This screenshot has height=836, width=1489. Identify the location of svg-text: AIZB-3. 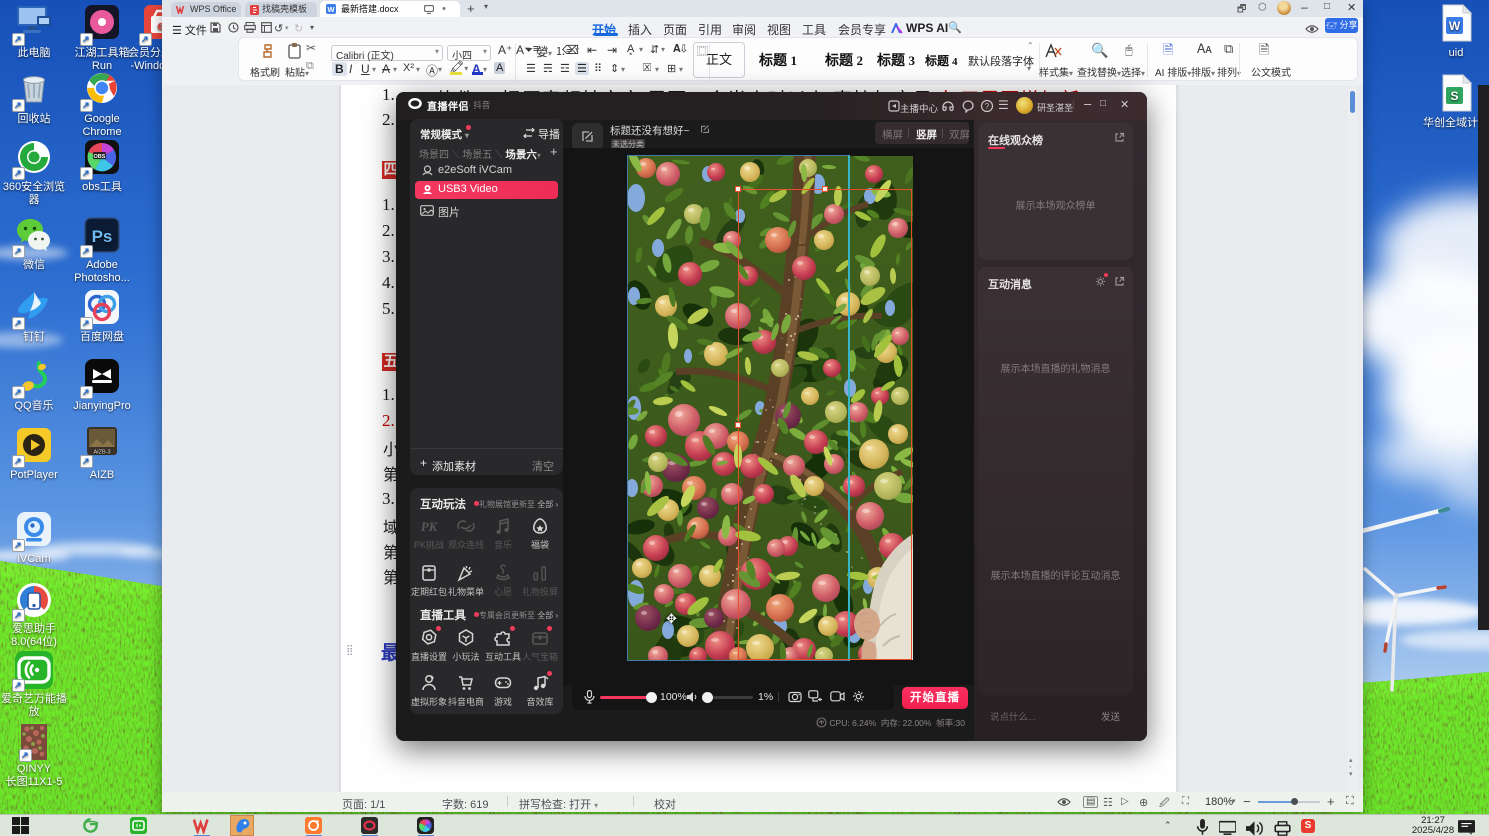
(101, 453).